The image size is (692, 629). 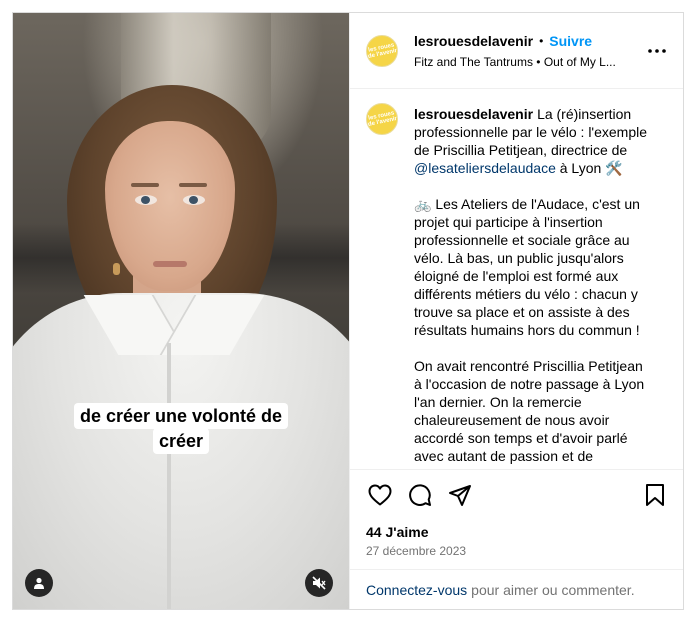 I want to click on share-icon, so click(x=460, y=495).